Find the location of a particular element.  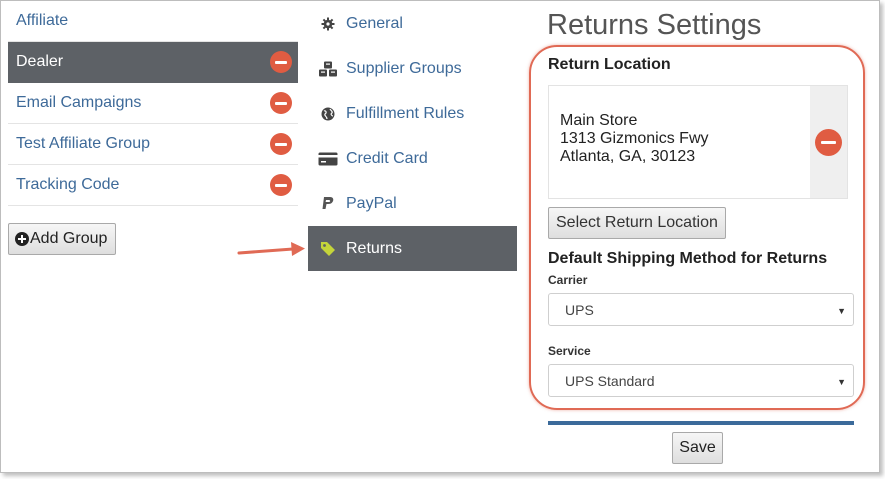

add-group-button: Add Group is located at coordinates (62, 239).